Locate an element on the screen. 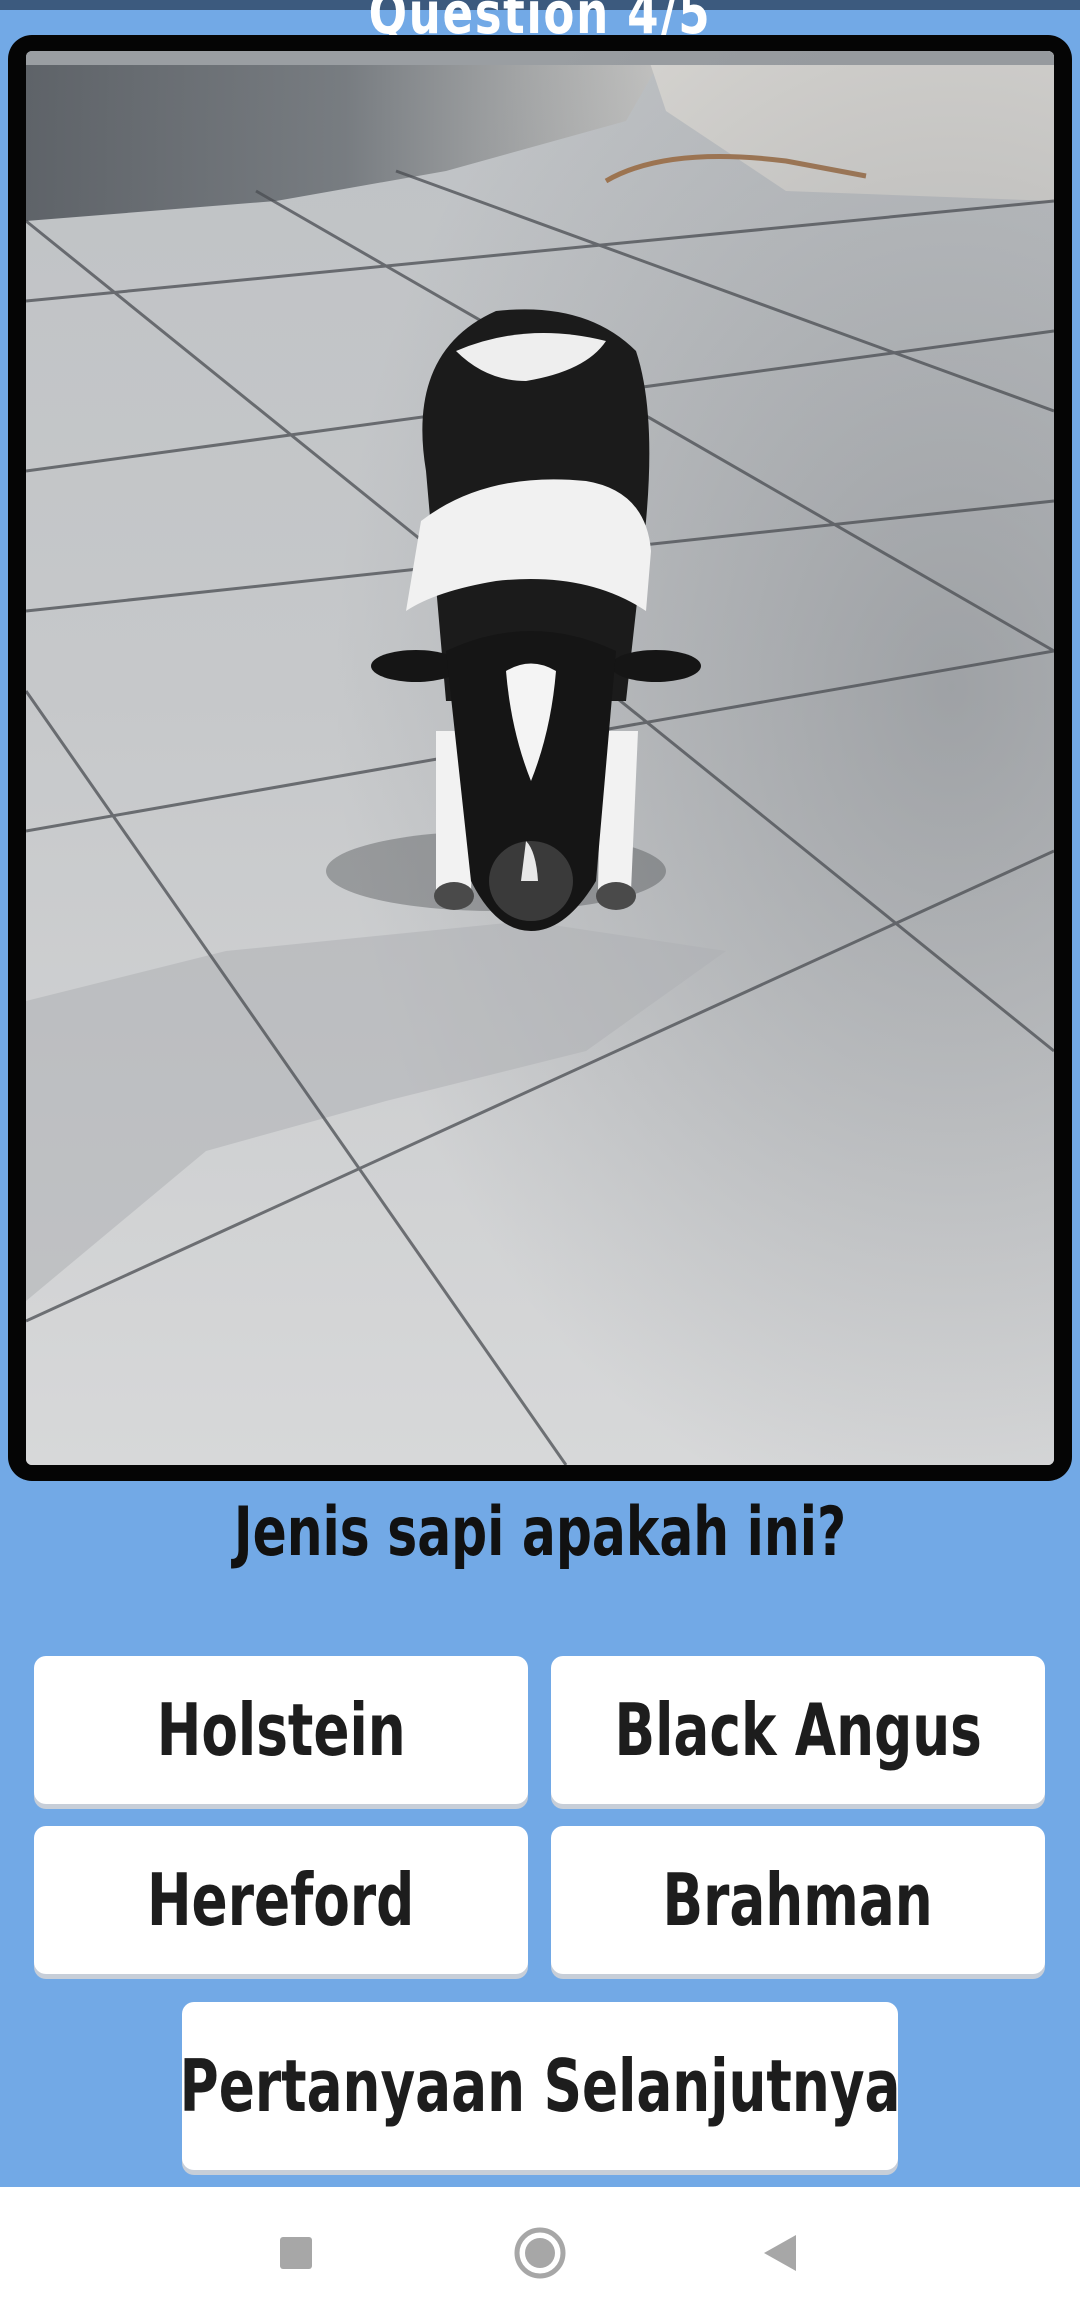 This screenshot has height=2318, width=1080. answer-button-brahman: Brahman is located at coordinates (798, 1900).